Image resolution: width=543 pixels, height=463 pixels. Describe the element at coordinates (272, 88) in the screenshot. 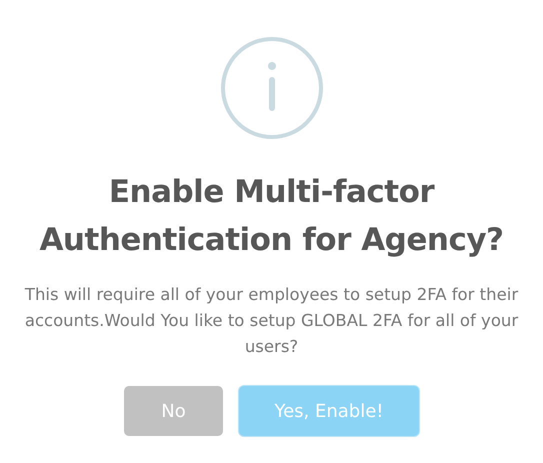

I see `info-icon` at that location.